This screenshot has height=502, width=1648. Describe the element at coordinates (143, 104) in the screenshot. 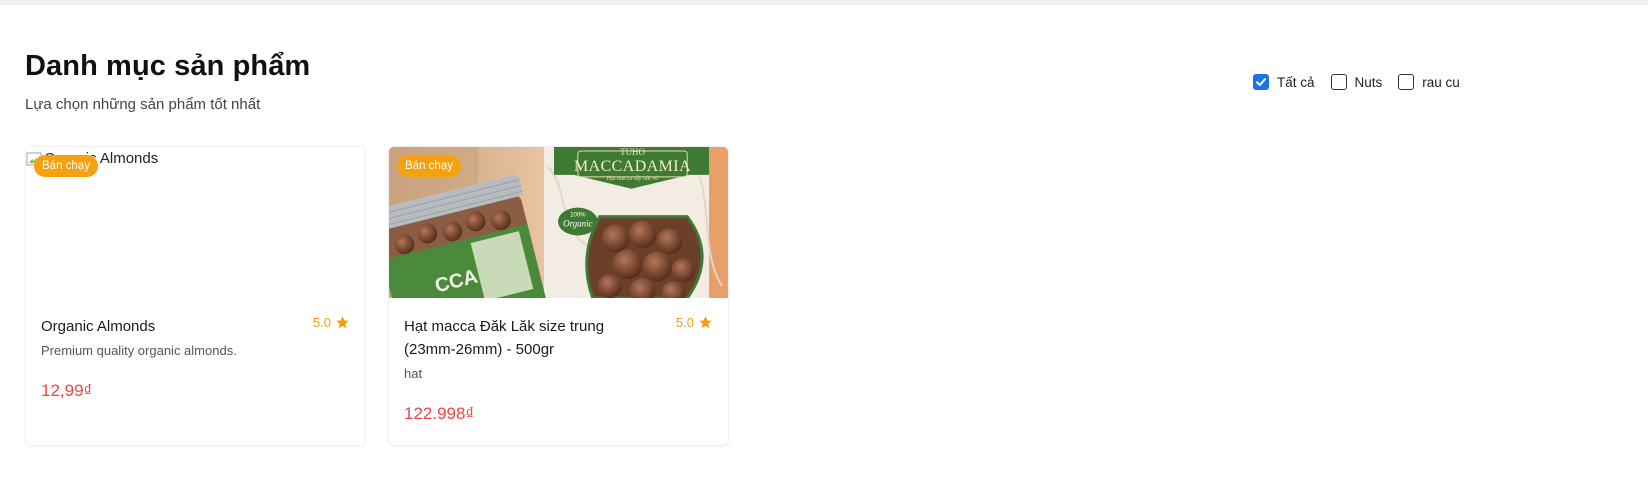

I see `page-subtitle: Lựa chọn những sản phẩm tốt nhất` at that location.